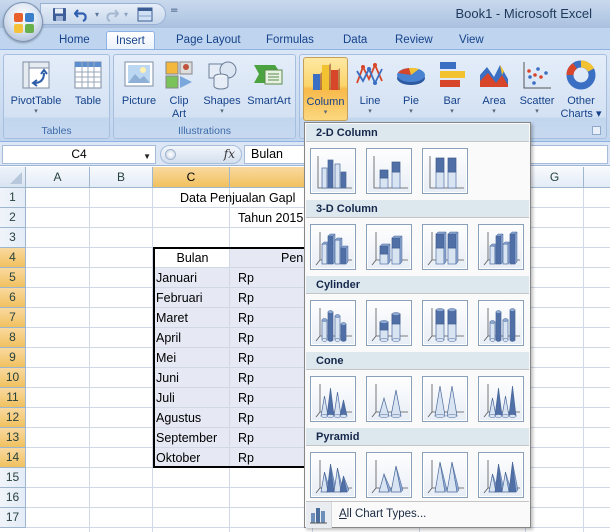 The height and width of the screenshot is (532, 610). I want to click on tab-review: Review, so click(414, 40).